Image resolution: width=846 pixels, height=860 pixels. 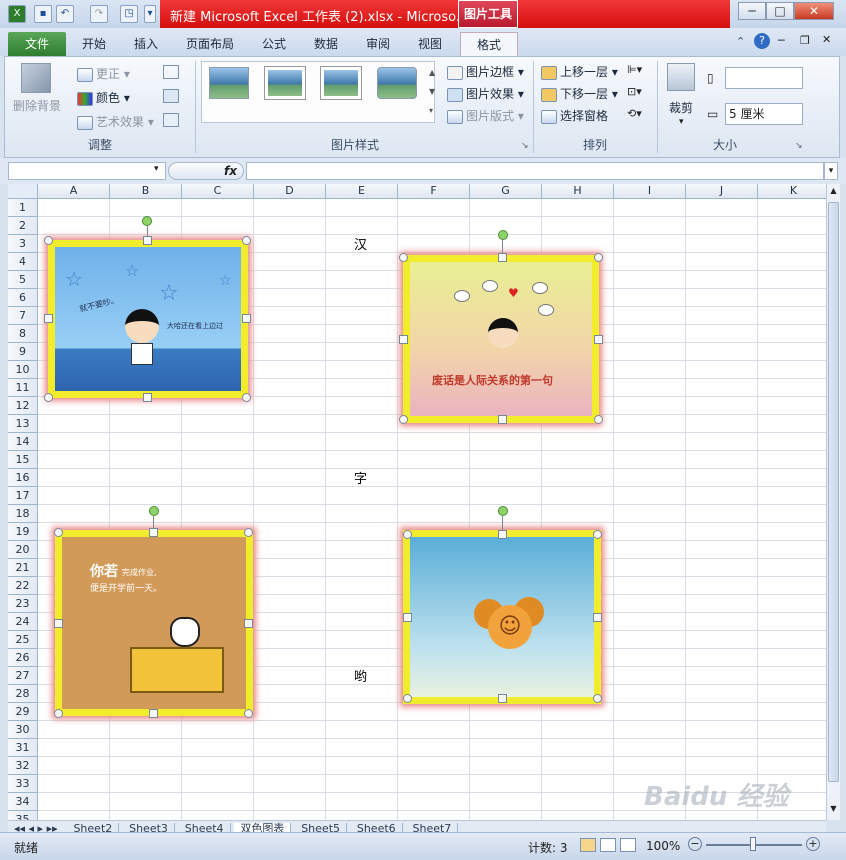 I want to click on row-header: 29, so click(x=23, y=712).